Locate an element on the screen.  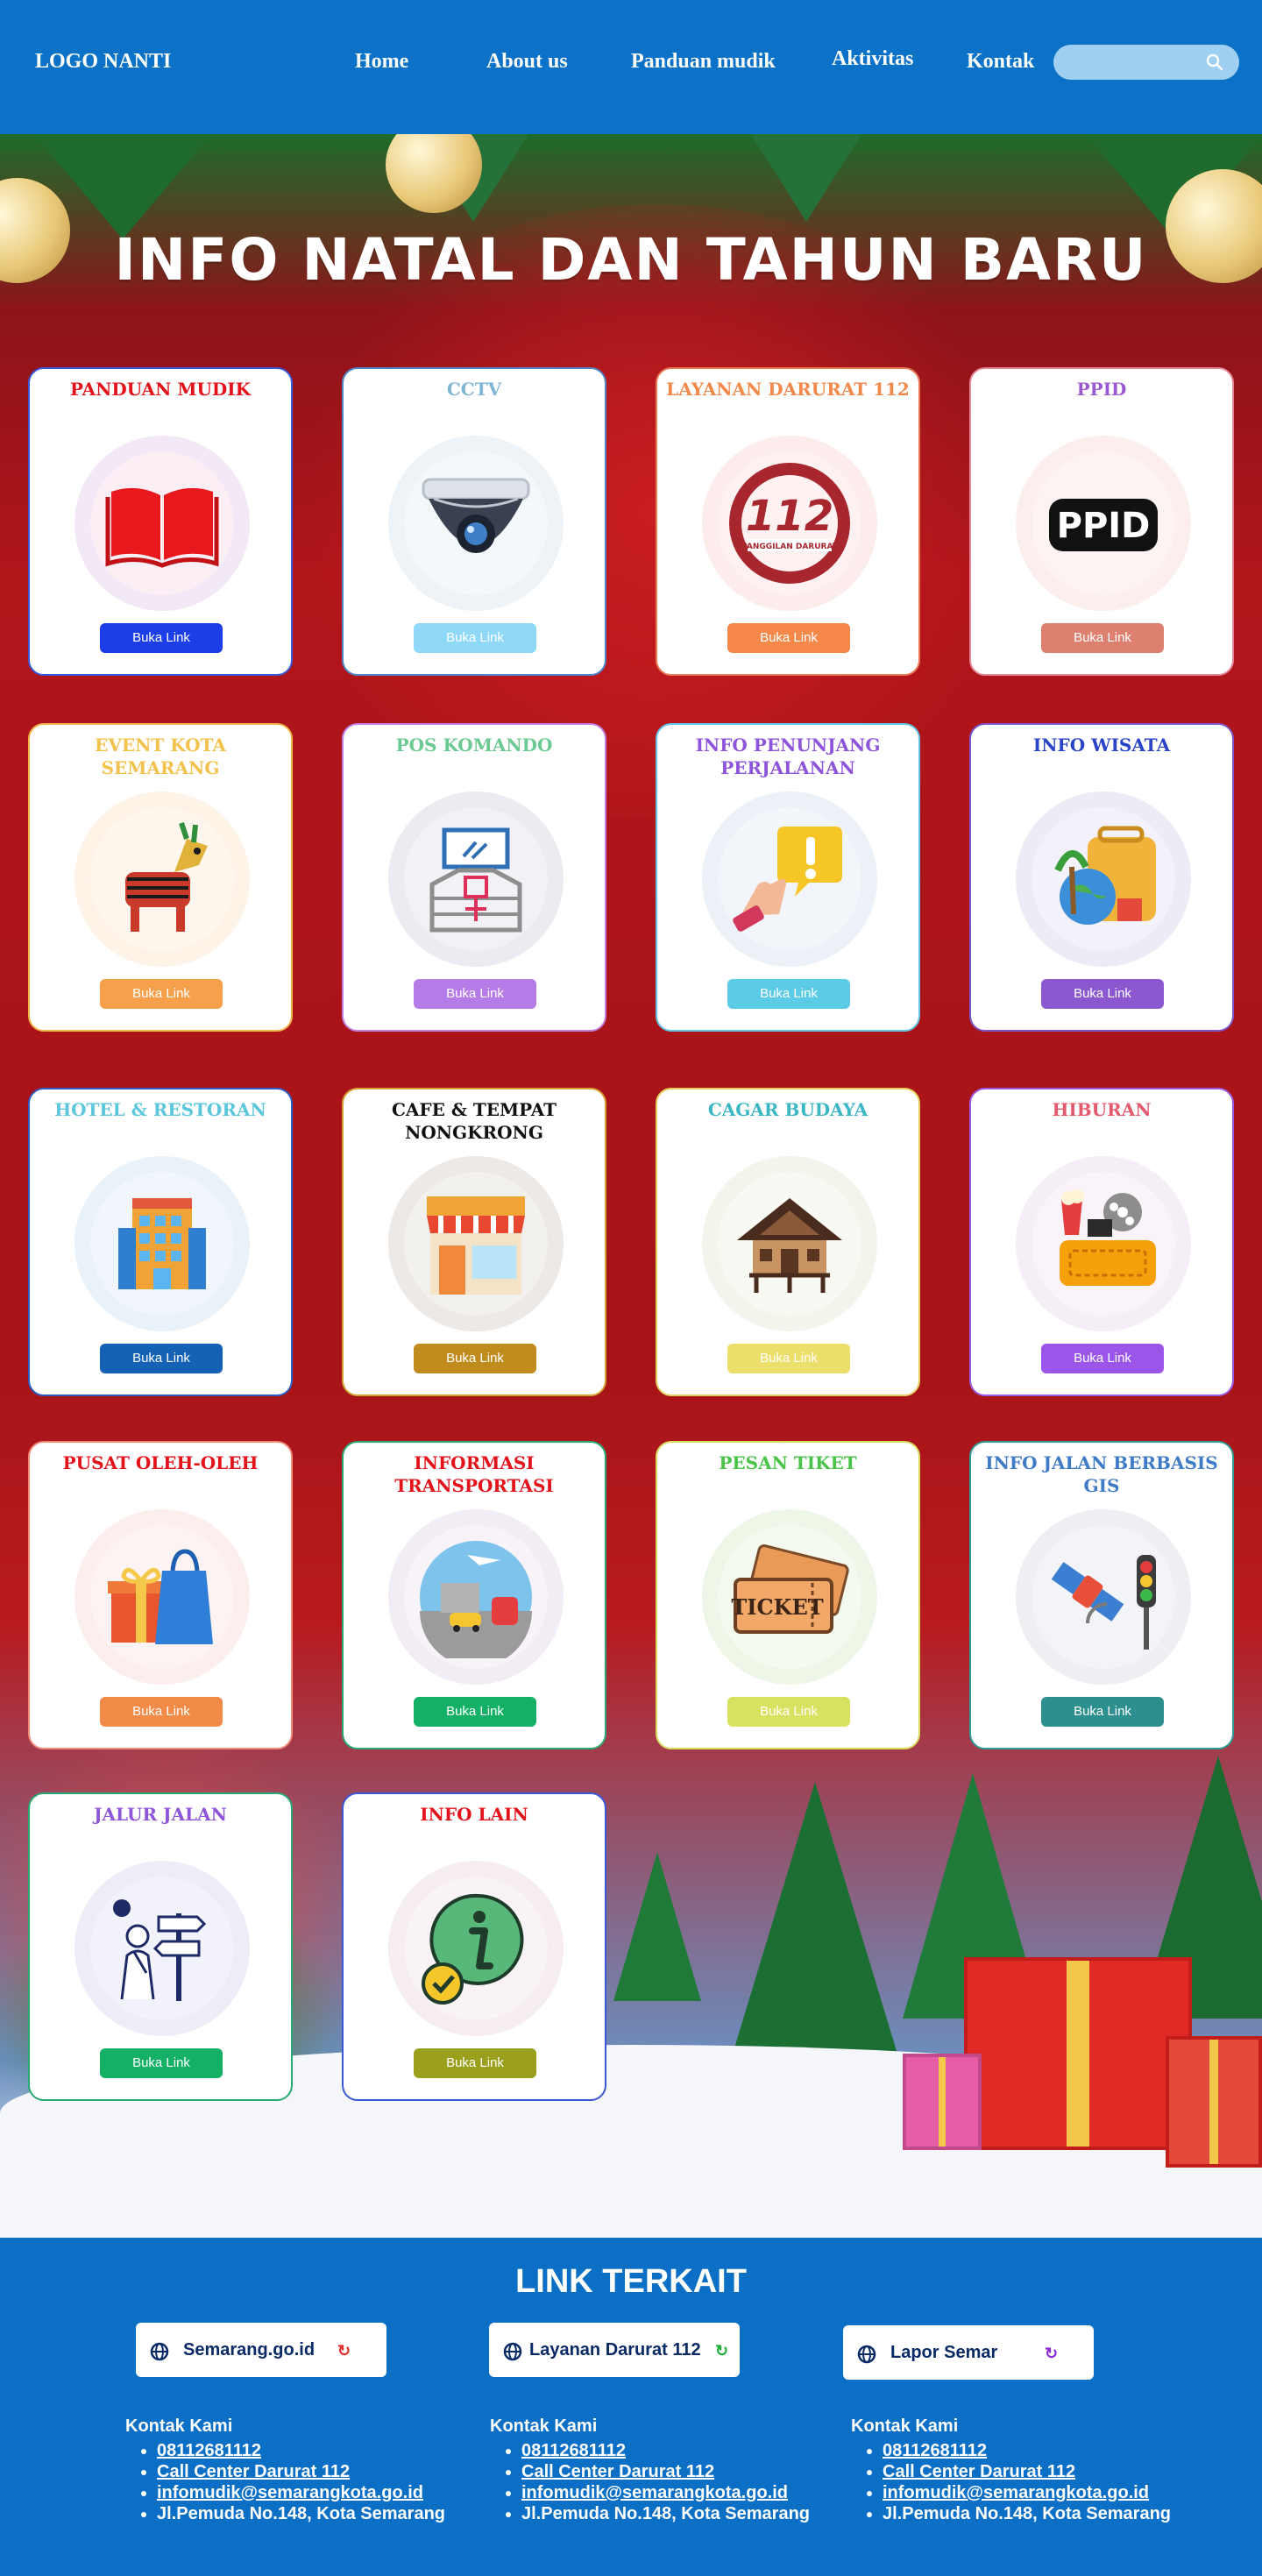
cinema-entertainment-icon is located at coordinates (1108, 1237).